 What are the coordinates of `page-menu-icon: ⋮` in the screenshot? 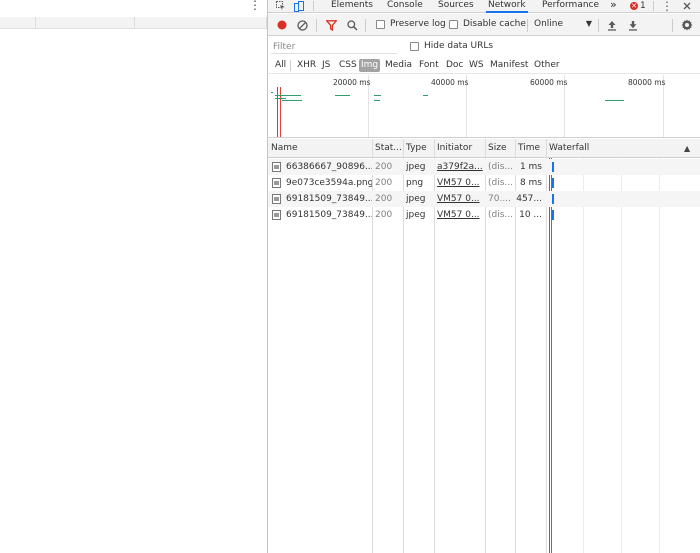 It's located at (255, 5).